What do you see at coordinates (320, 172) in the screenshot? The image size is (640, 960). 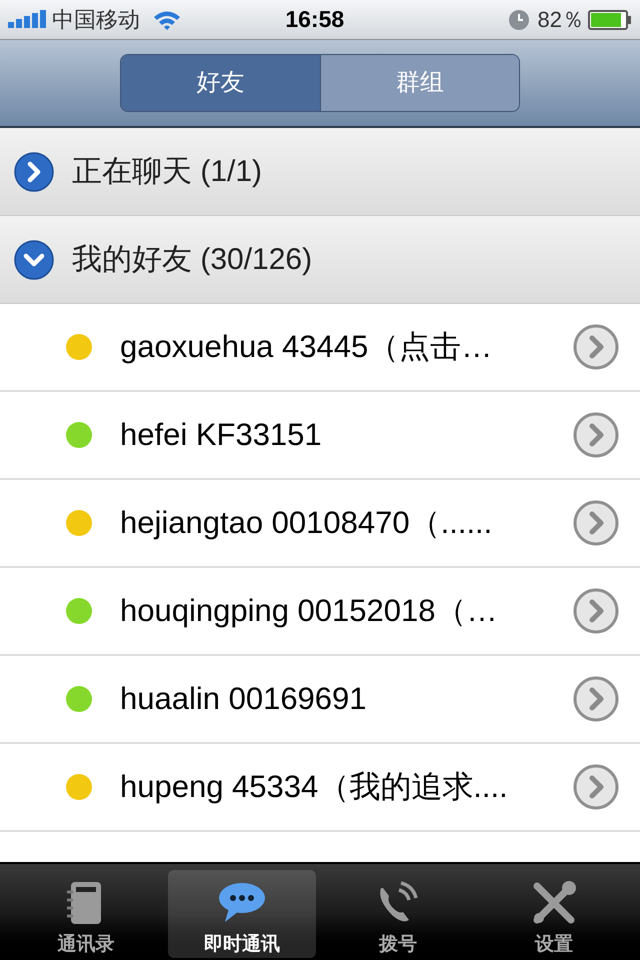 I see `group-header: 正在聊天 (1/1)` at bounding box center [320, 172].